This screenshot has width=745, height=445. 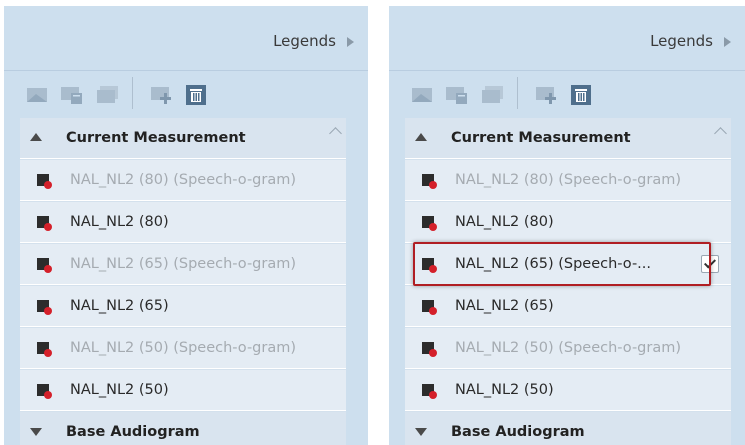 I want to click on list-item: NAL_NL2 (65) (Speech-o-gram), so click(x=183, y=264).